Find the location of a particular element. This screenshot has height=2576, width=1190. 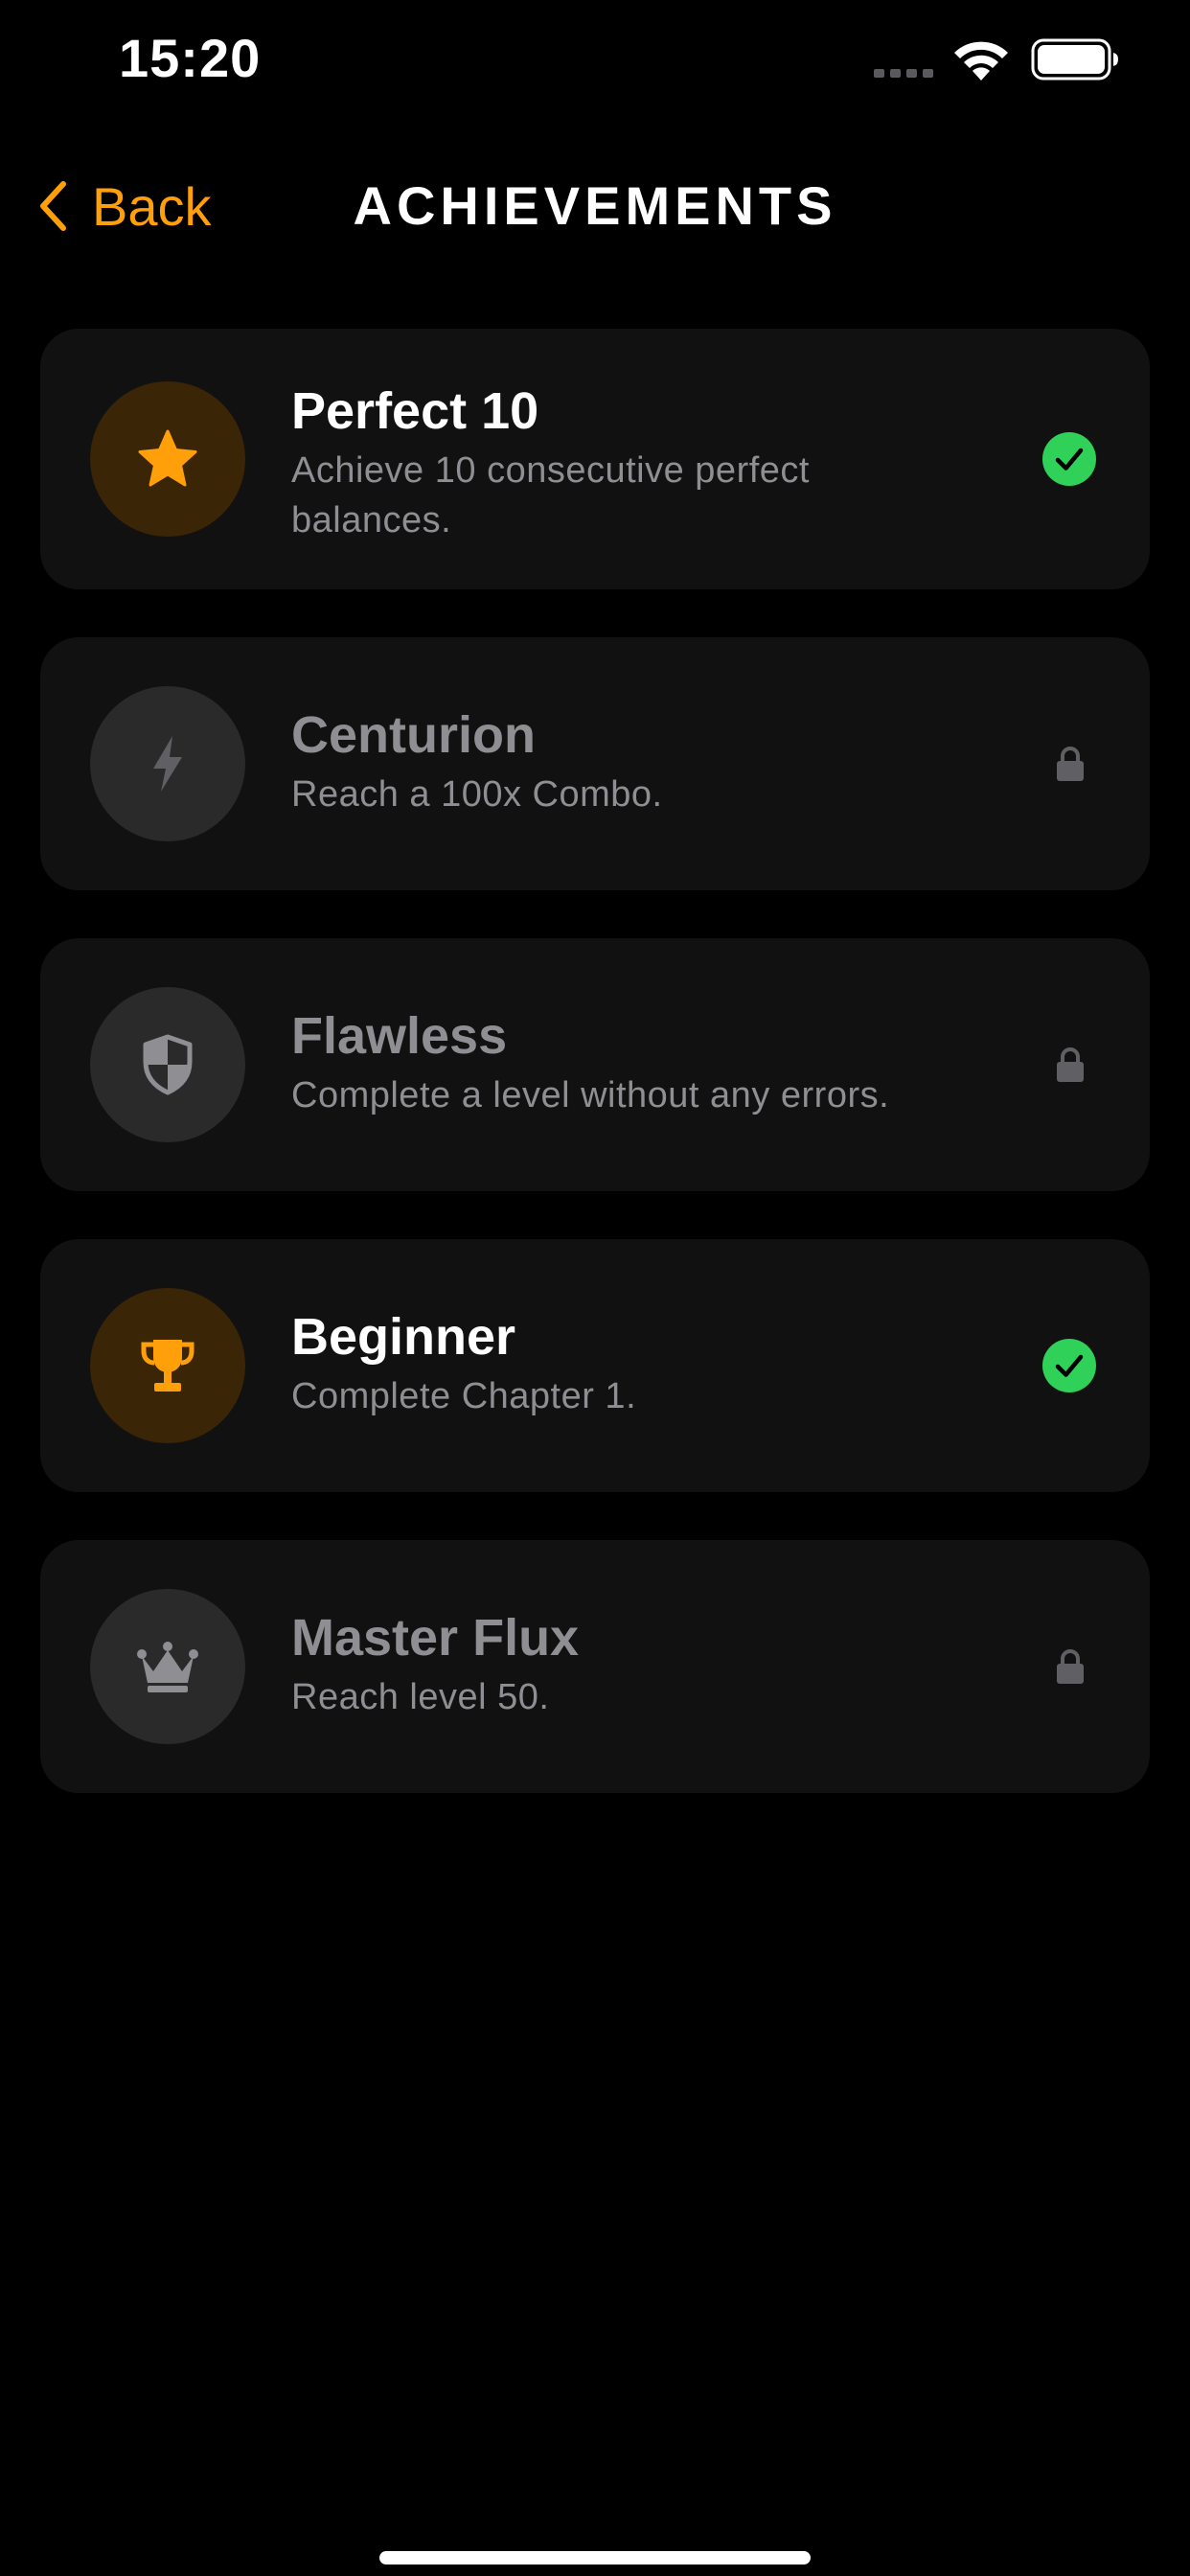

page-title: ACHIEVEMENTS is located at coordinates (595, 205).